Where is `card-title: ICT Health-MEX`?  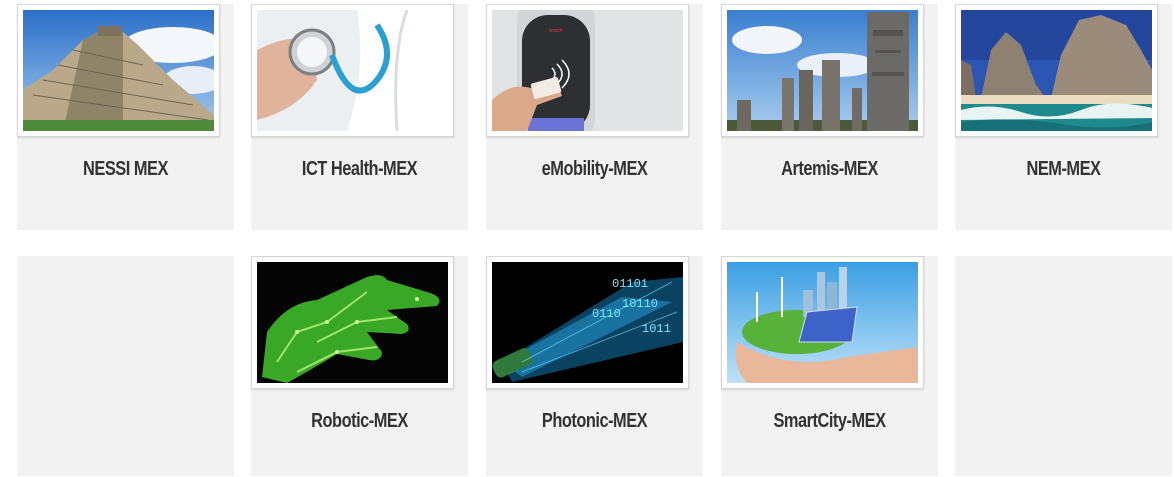 card-title: ICT Health-MEX is located at coordinates (360, 169).